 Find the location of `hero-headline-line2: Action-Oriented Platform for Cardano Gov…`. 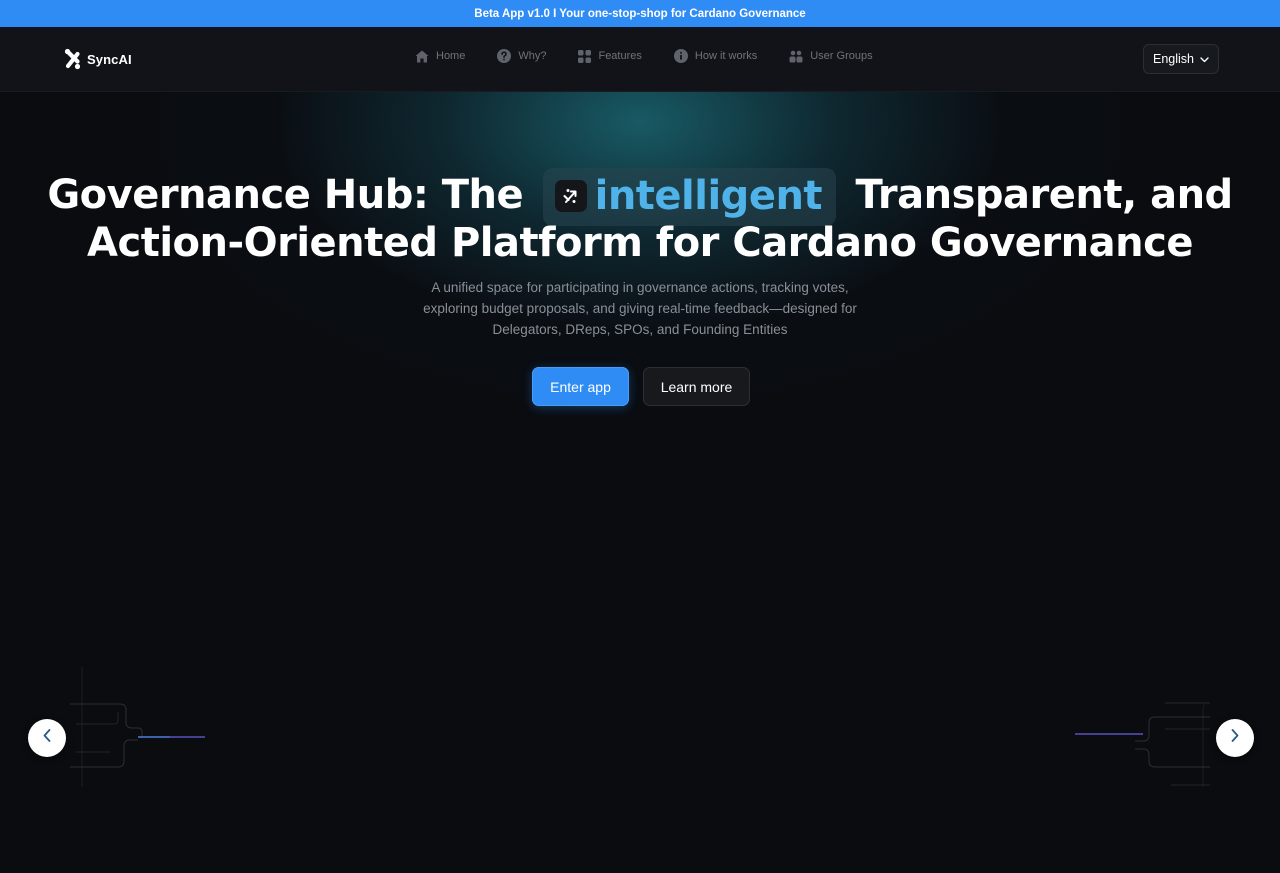

hero-headline-line2: Action-Oriented Platform for Cardano Gov… is located at coordinates (640, 243).